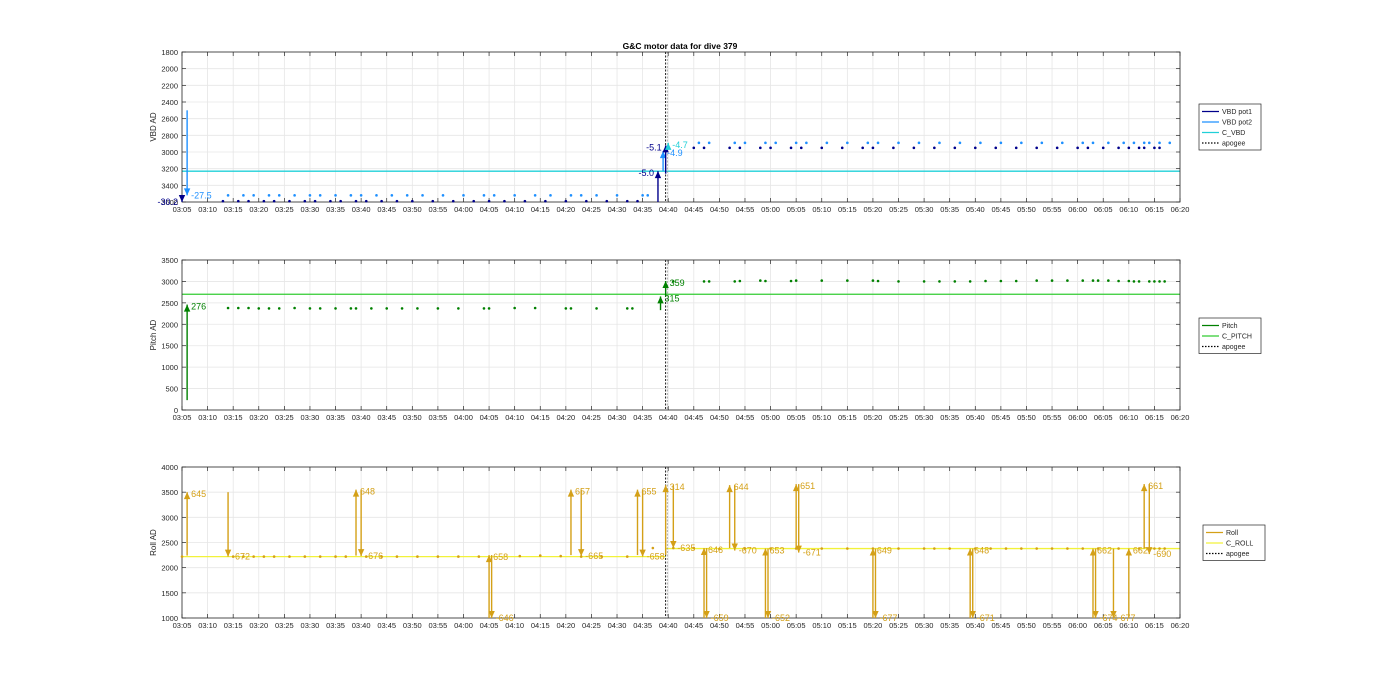  Describe the element at coordinates (367, 492) in the screenshot. I see `event-label: 648` at that location.